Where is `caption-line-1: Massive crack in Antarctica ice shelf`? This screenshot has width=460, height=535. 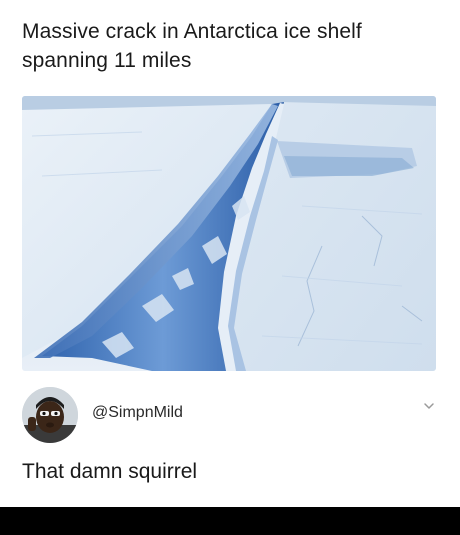 caption-line-1: Massive crack in Antarctica ice shelf is located at coordinates (192, 31).